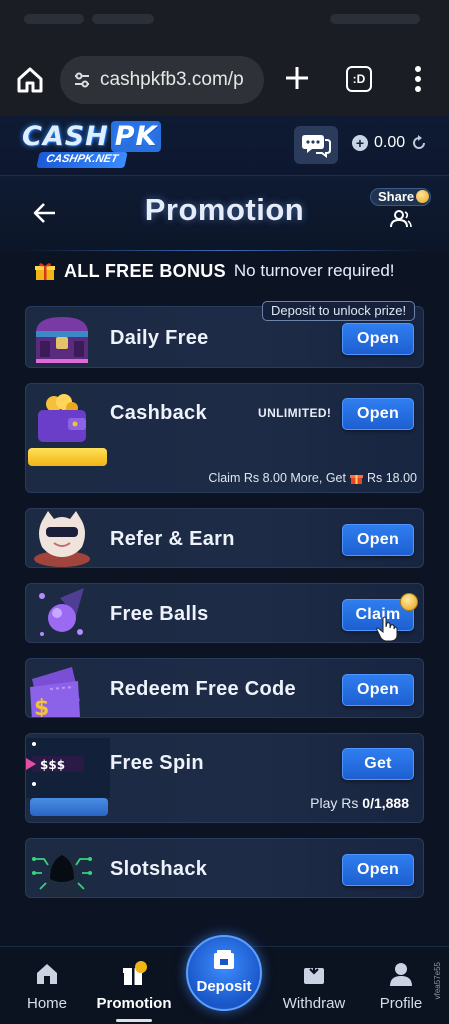 The width and height of the screenshot is (449, 1024). I want to click on divider, so click(224, 250).